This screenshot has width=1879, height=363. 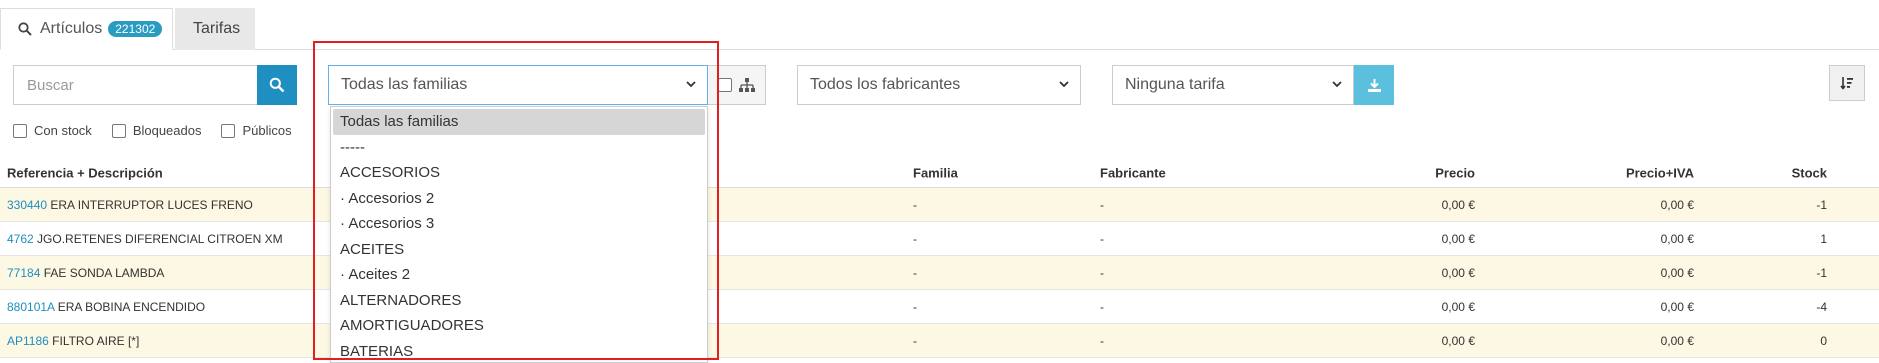 I want to click on sort-button, so click(x=1847, y=83).